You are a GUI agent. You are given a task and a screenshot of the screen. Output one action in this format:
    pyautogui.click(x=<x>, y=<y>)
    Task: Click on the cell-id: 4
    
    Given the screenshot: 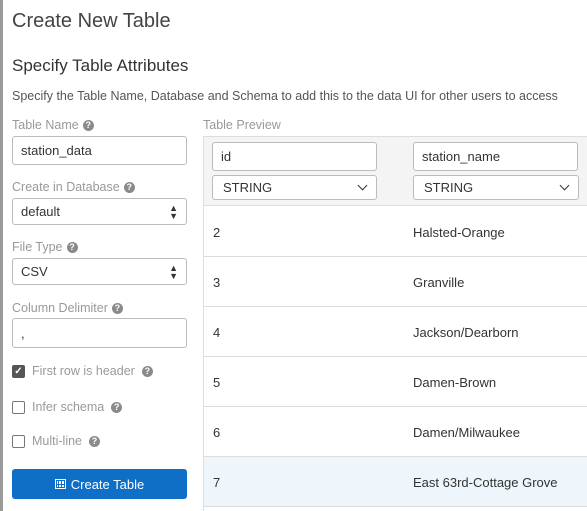 What is the action you would take?
    pyautogui.click(x=217, y=332)
    